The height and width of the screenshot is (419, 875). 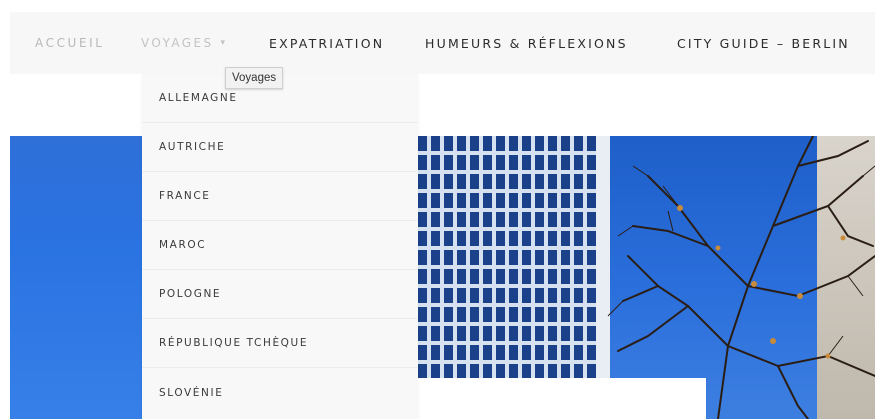 I want to click on dropdown-item-label: AUTRICHE, so click(x=192, y=147).